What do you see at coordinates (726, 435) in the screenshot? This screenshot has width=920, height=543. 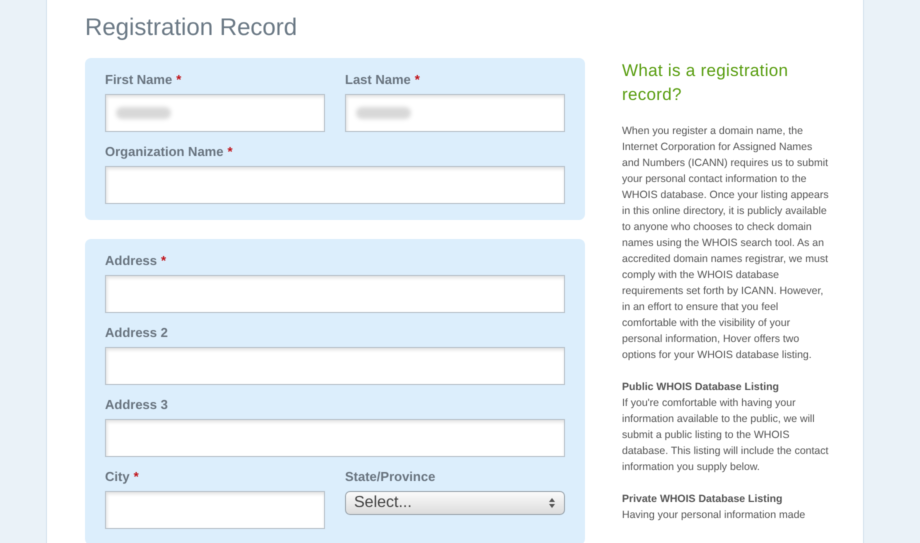 I see `section-paragraph: If you're comfortable with having your information available to the public, we will submit a public listing to the WHOIS database. This listing will include the contact information you supply below.` at bounding box center [726, 435].